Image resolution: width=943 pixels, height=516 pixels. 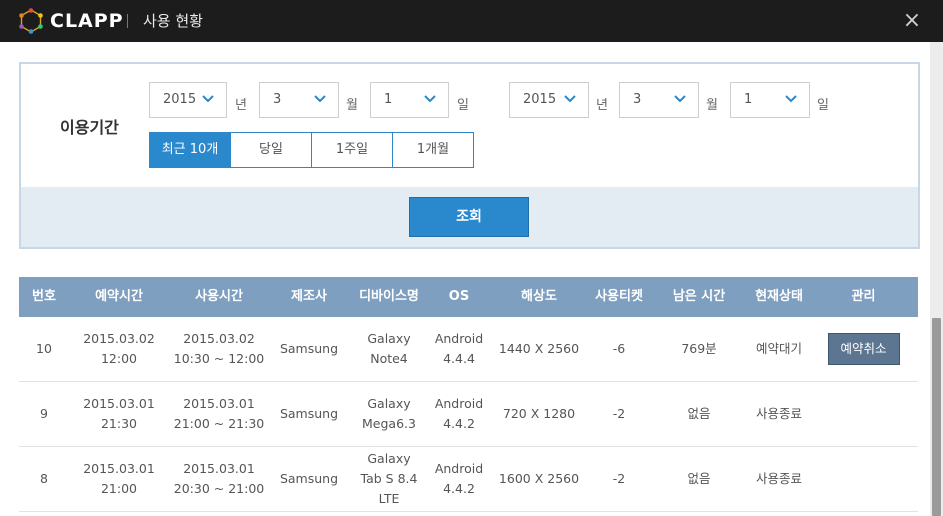 I want to click on logo: CLAPP, so click(x=71, y=21).